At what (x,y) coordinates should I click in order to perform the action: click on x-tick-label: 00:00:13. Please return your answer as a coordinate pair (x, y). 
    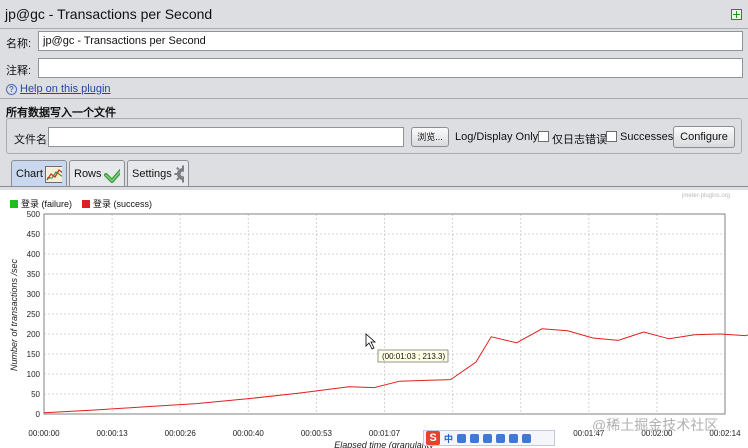
    Looking at the image, I should click on (113, 433).